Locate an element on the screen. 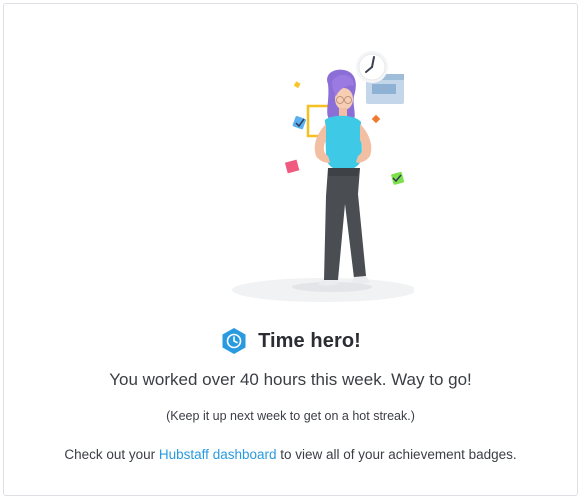 This screenshot has width=583, height=500. cta-text-after: to view all of your achievement badges. is located at coordinates (396, 454).